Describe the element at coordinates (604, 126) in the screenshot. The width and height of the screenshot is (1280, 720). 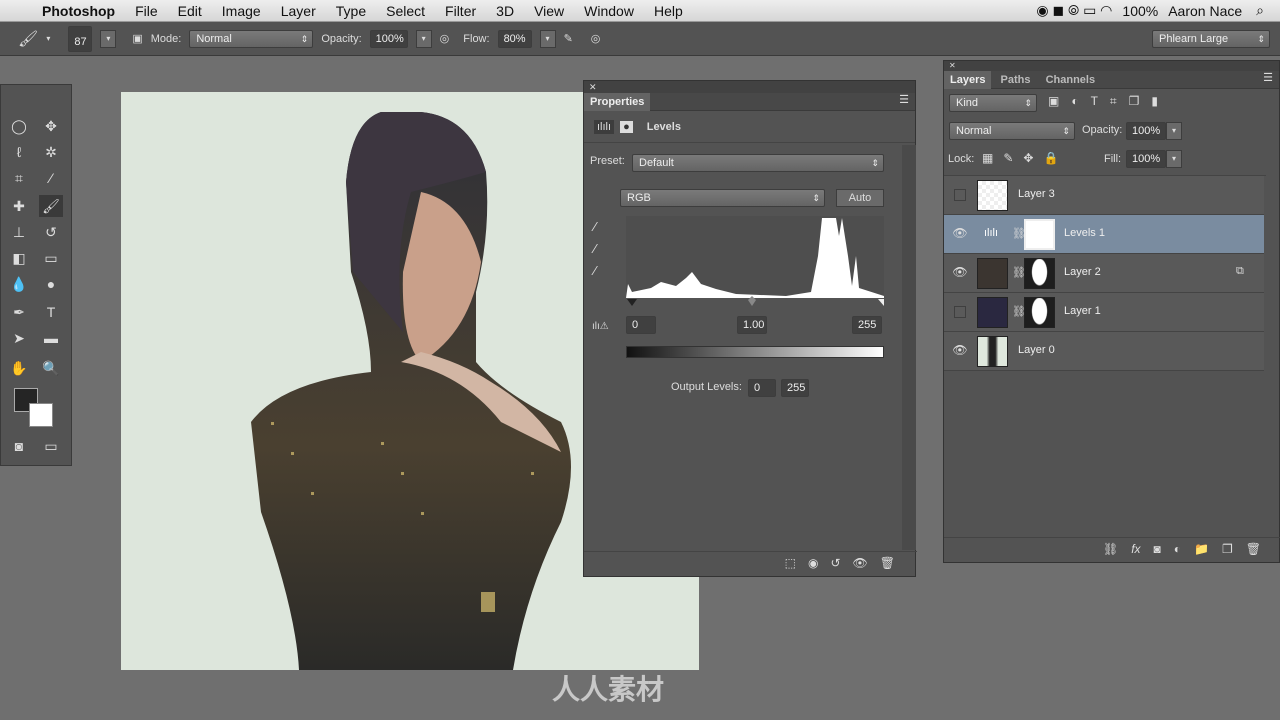
I see `levels-adjustment-icon: ılılı` at that location.